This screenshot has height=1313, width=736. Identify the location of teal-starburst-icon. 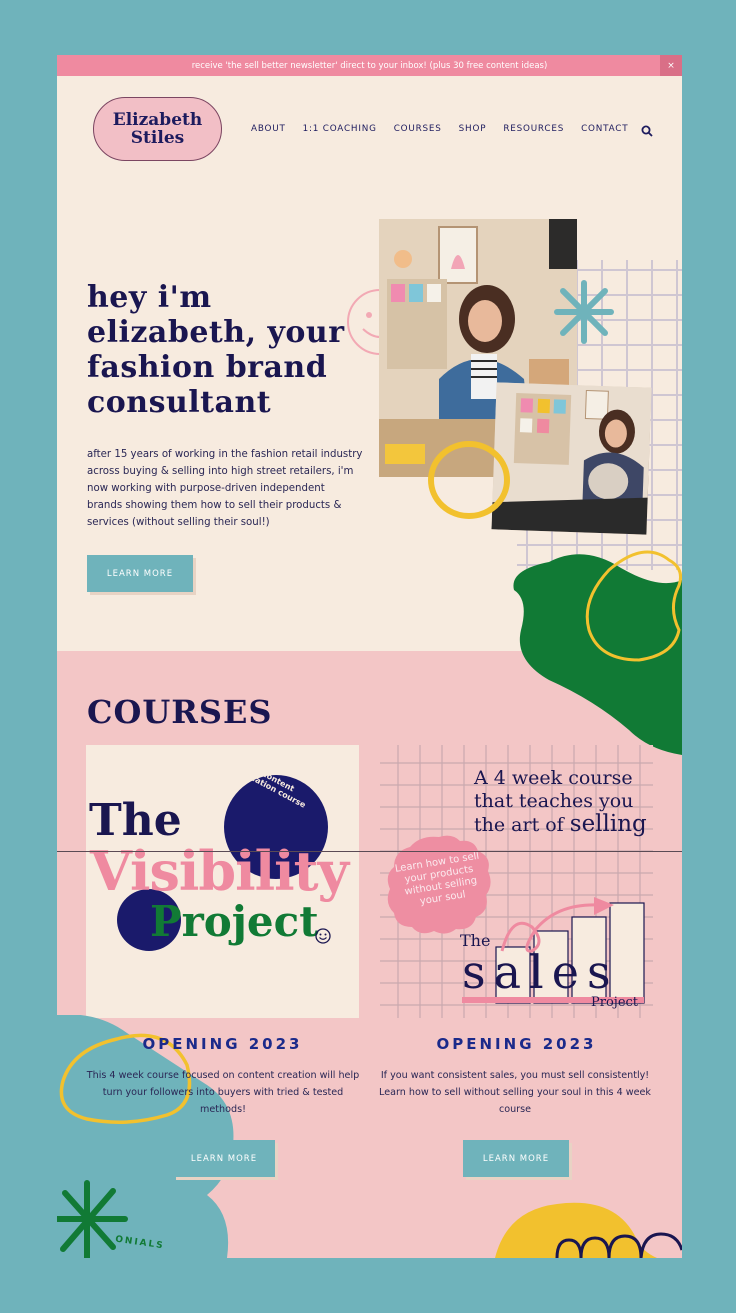
(584, 312).